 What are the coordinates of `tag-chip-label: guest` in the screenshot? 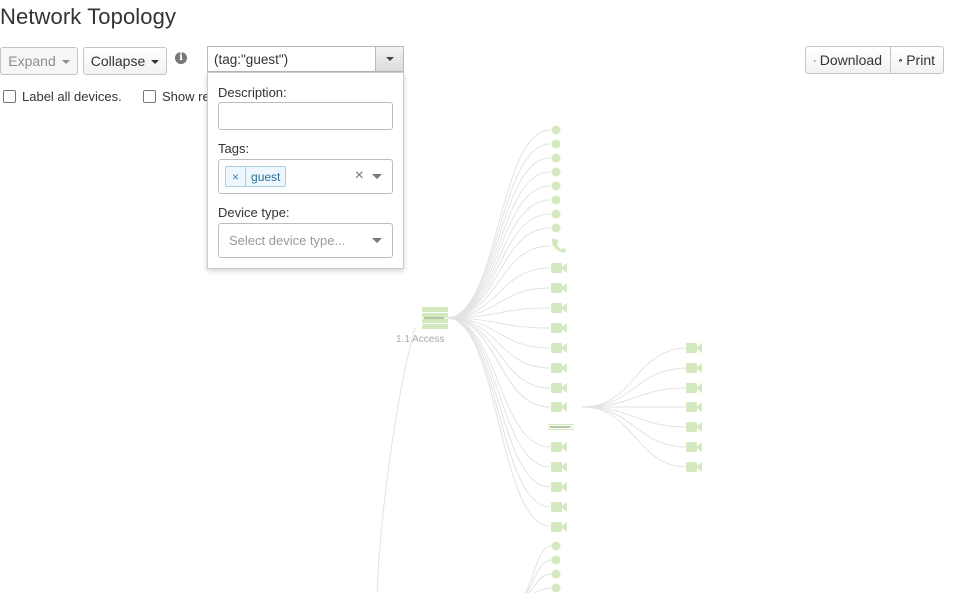 It's located at (266, 176).